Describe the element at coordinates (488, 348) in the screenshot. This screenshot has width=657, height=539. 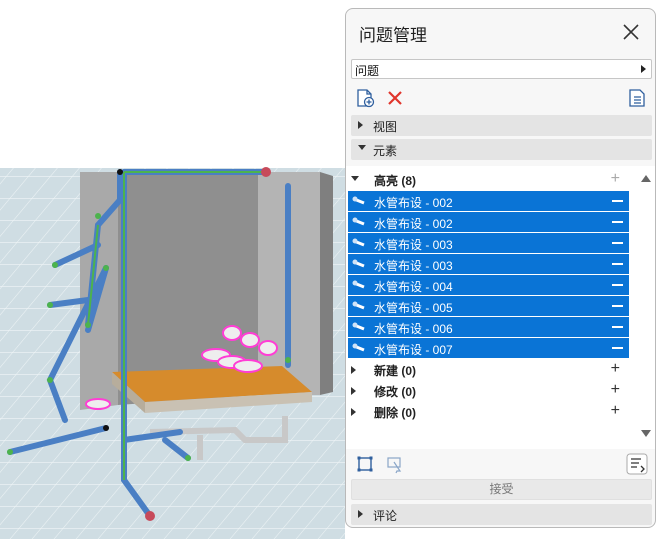
I see `list-item: 水管布设 - 007` at that location.